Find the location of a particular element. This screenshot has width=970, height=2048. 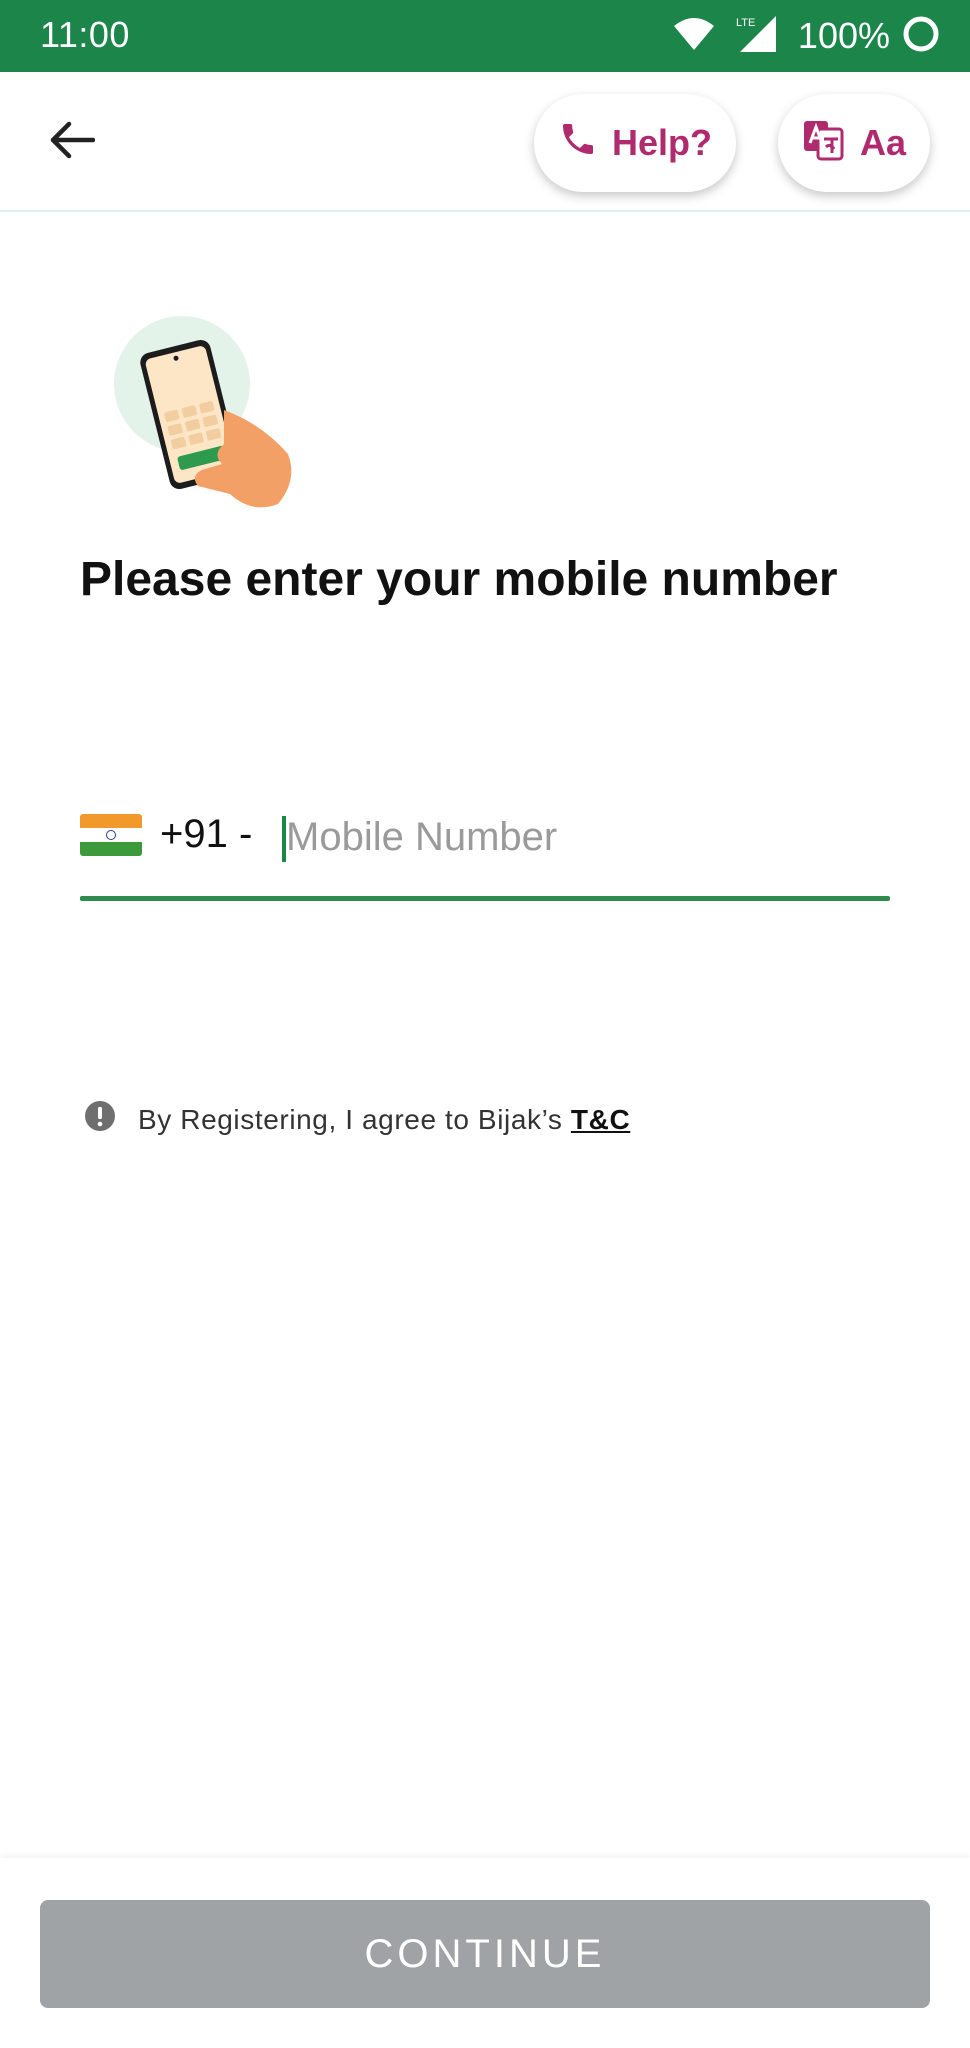

wifi-icon is located at coordinates (694, 36).